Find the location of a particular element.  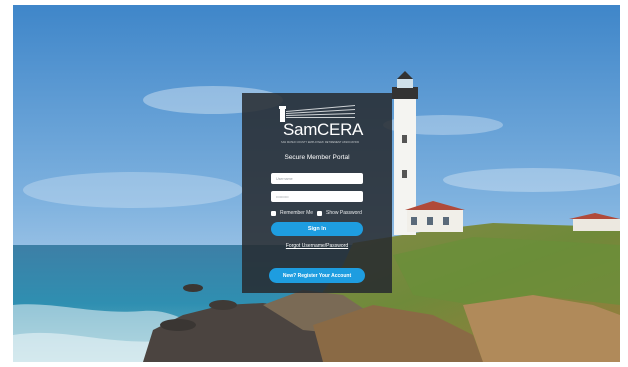

forgot-credentials-link: Forgot Username/Password is located at coordinates (317, 246).